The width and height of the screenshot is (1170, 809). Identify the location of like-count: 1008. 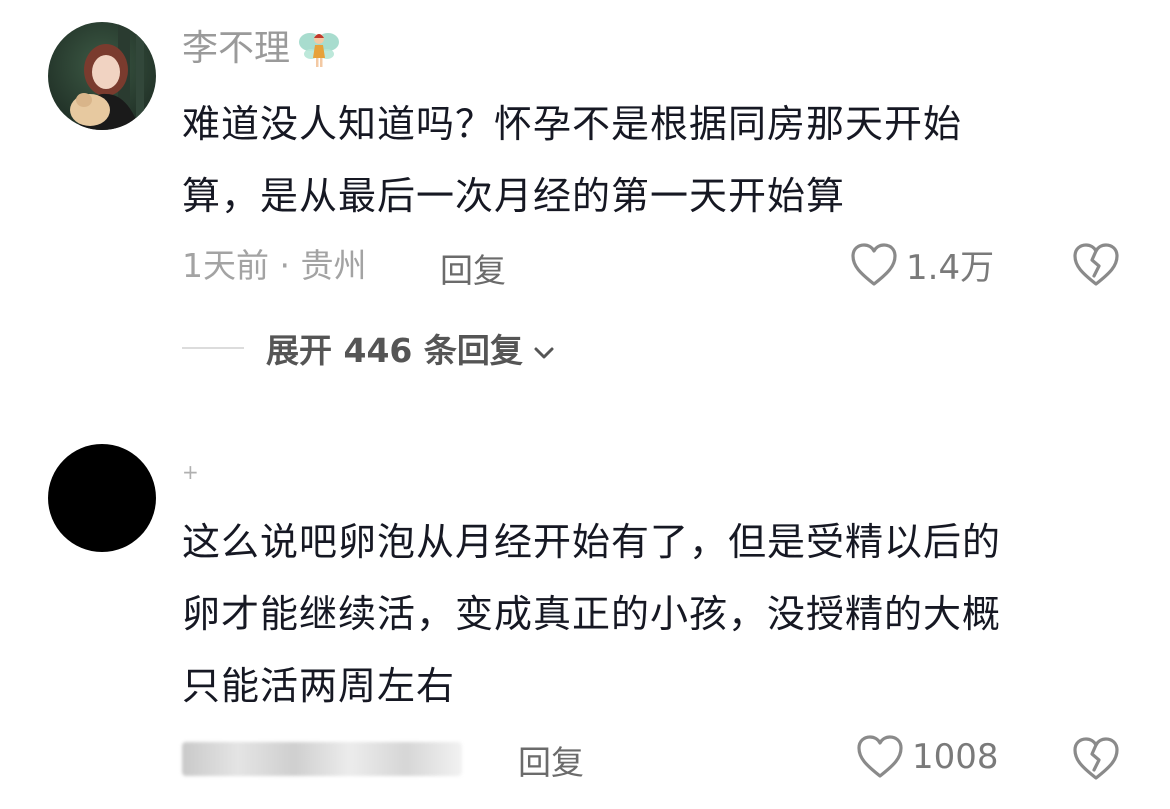
(955, 757).